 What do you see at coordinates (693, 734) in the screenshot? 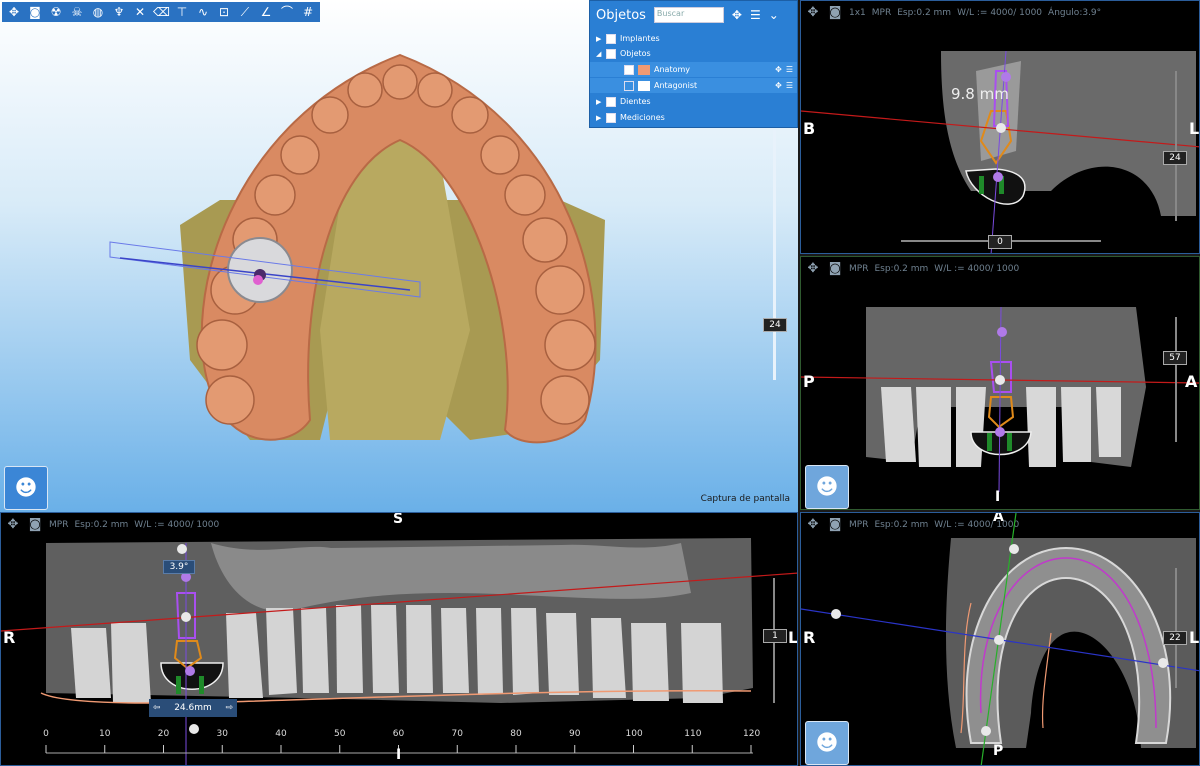
I see `ruler-tick-label: 110` at bounding box center [693, 734].